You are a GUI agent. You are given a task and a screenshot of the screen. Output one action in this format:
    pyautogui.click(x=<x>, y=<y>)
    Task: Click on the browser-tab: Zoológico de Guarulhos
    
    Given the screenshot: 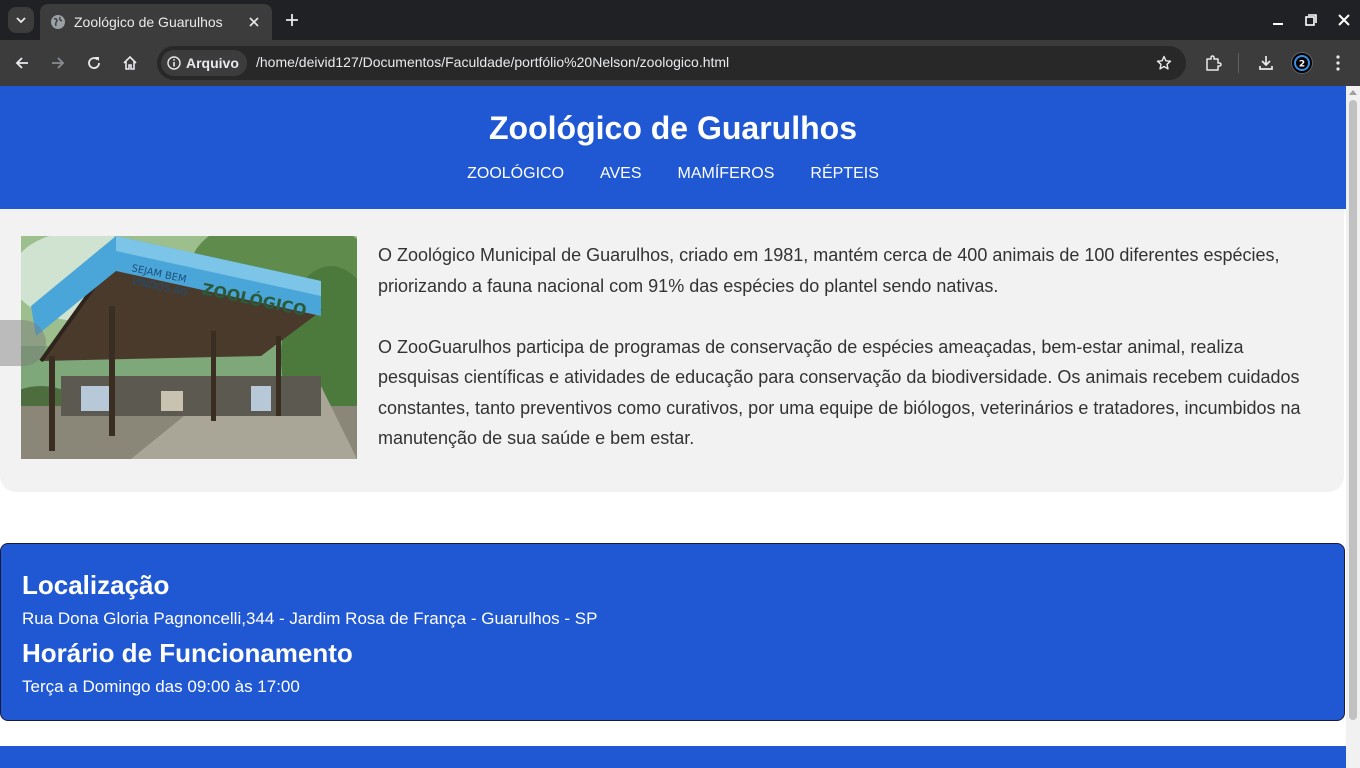 What is the action you would take?
    pyautogui.click(x=156, y=22)
    